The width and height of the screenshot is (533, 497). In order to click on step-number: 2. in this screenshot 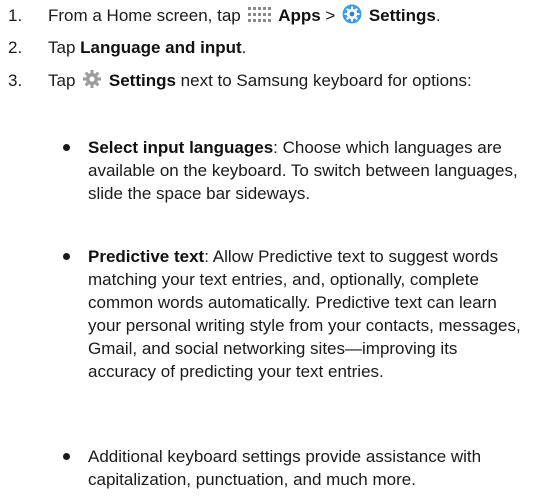, I will do `click(15, 47)`.